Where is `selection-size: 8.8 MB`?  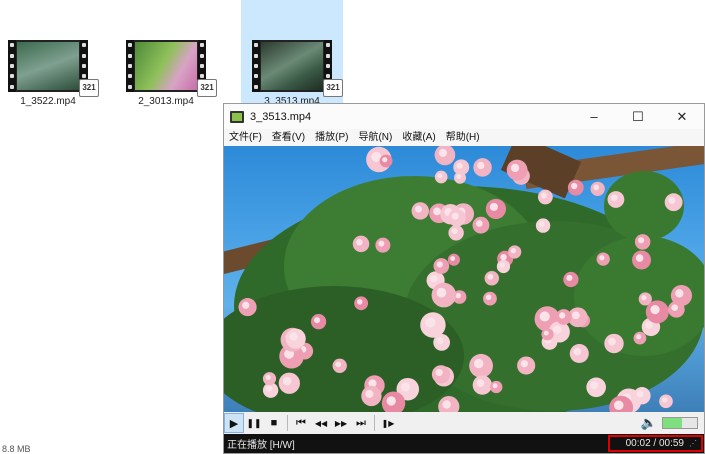 selection-size: 8.8 MB is located at coordinates (16, 449).